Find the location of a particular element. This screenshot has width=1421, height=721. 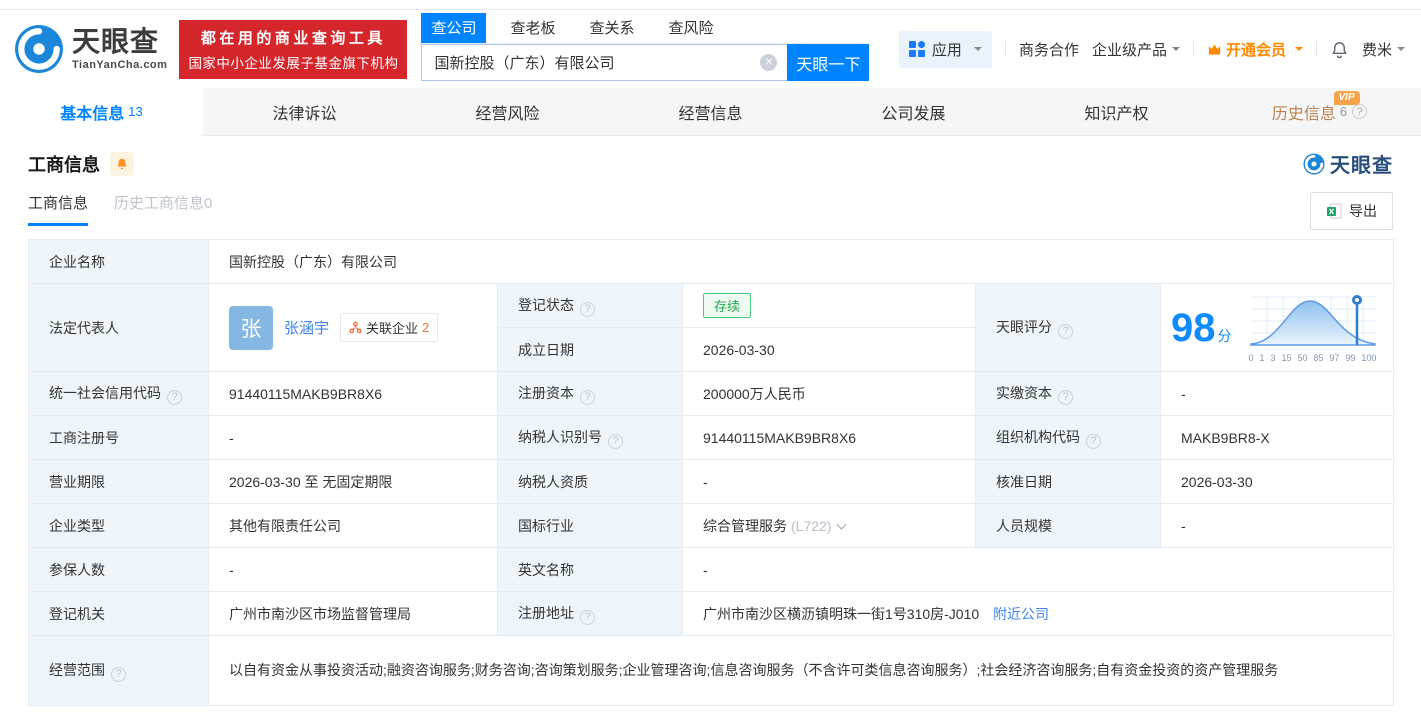

reg-no-value: - is located at coordinates (353, 437).